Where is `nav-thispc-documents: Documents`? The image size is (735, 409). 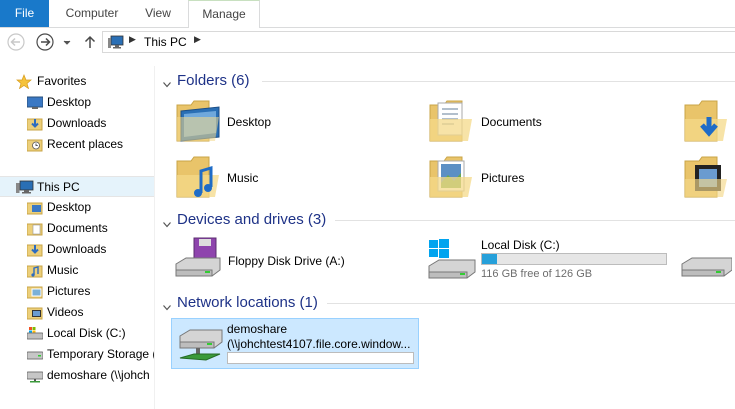 nav-thispc-documents: Documents is located at coordinates (77, 228).